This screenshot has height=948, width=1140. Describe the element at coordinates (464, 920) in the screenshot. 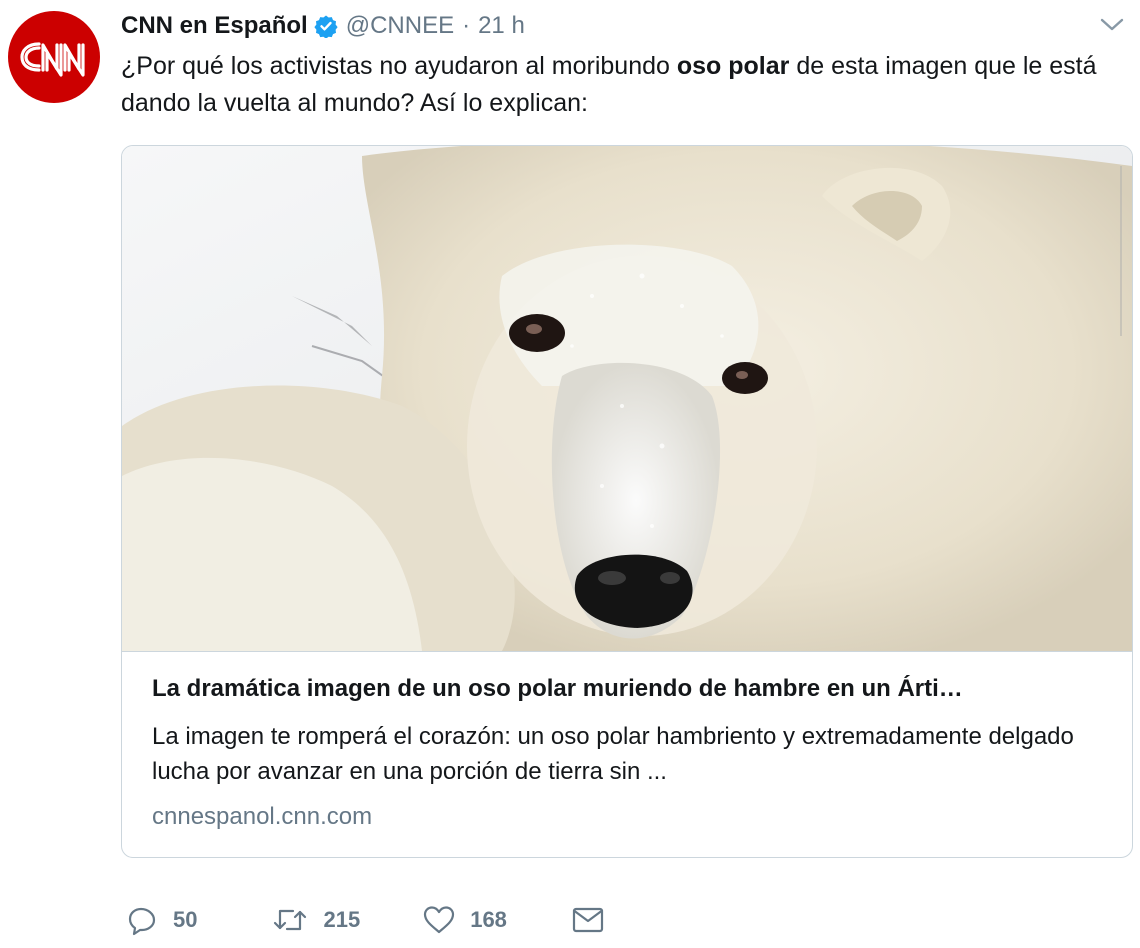

I see `like-button: 168` at that location.